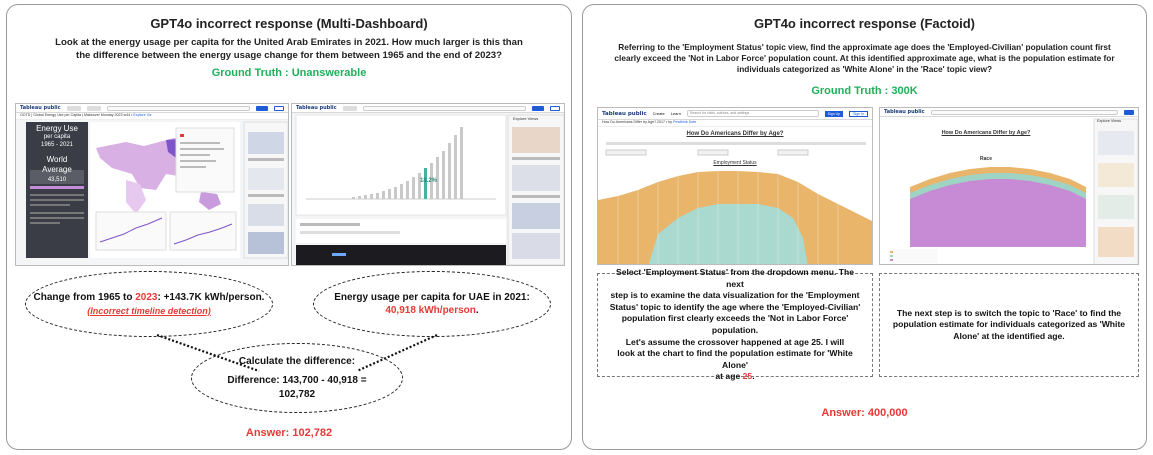 The height and width of the screenshot is (455, 1153). I want to click on tableau-topbar: Tableau public, so click(1009, 112).